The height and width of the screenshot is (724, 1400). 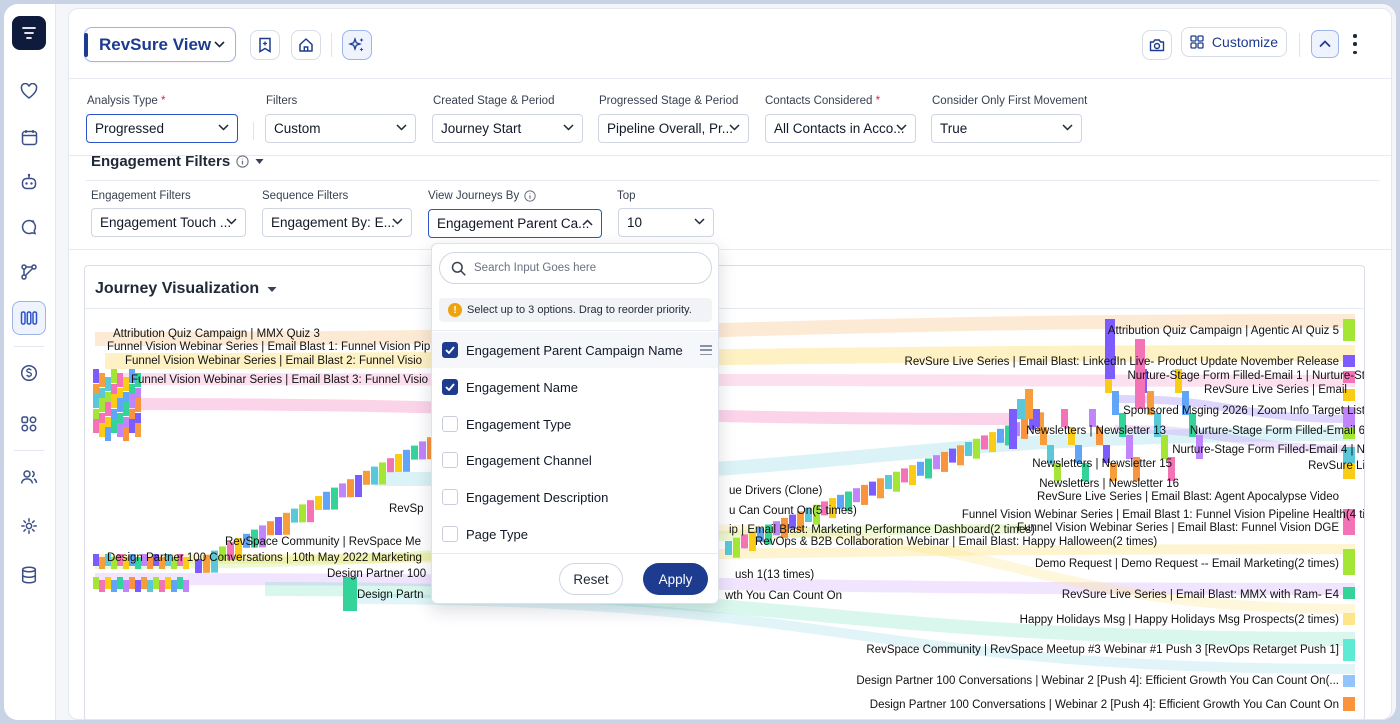 I want to click on first-movement-select: True, so click(x=1006, y=128).